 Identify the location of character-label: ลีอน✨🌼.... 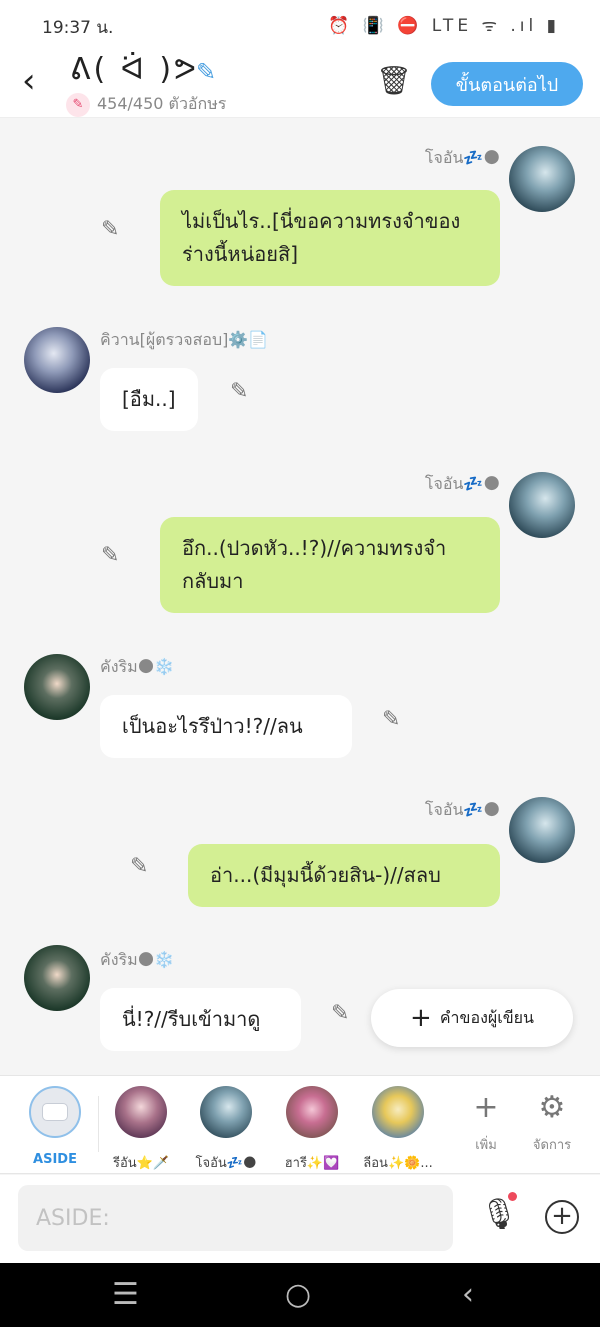
(398, 1163).